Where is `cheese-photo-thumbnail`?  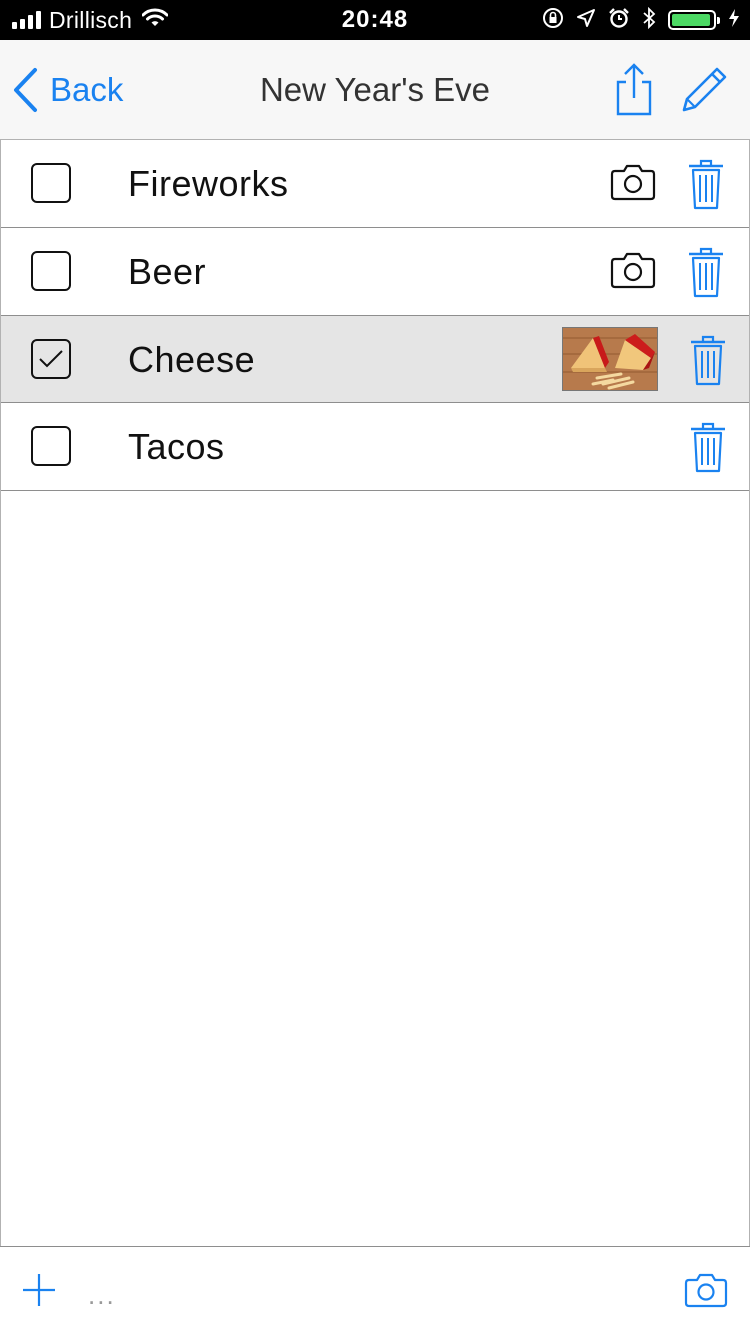
cheese-photo-thumbnail is located at coordinates (610, 359).